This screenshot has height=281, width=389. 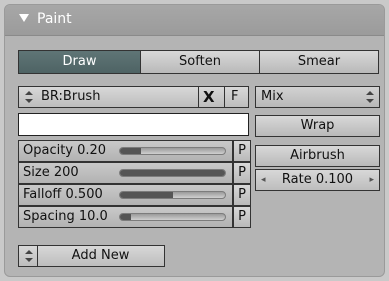 I want to click on slider: Opacity 0.20, so click(x=125, y=151).